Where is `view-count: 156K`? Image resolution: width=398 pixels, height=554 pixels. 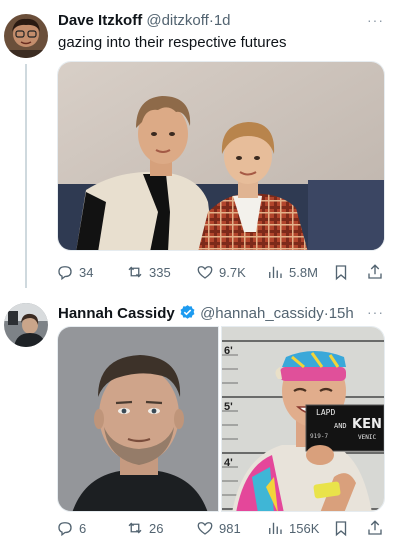
view-count: 156K is located at coordinates (304, 528).